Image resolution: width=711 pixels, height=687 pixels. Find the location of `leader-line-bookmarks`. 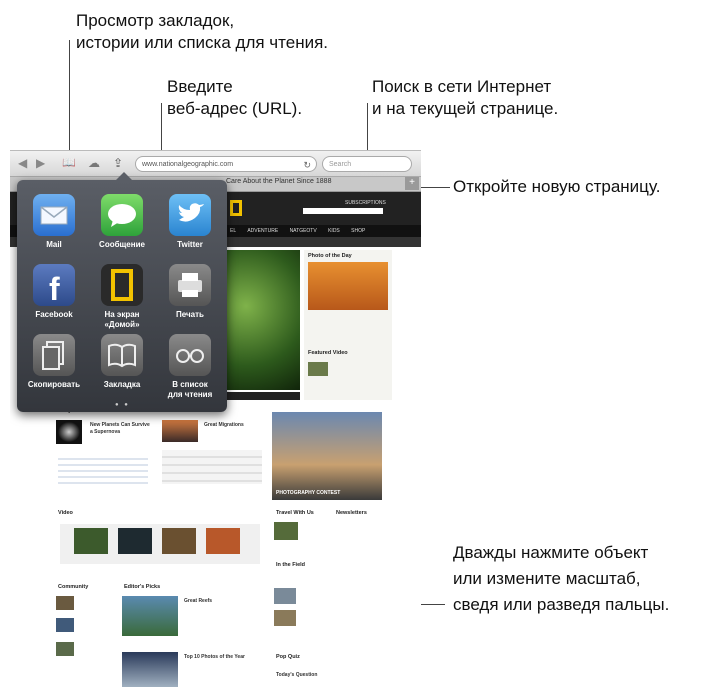

leader-line-bookmarks is located at coordinates (69, 100).